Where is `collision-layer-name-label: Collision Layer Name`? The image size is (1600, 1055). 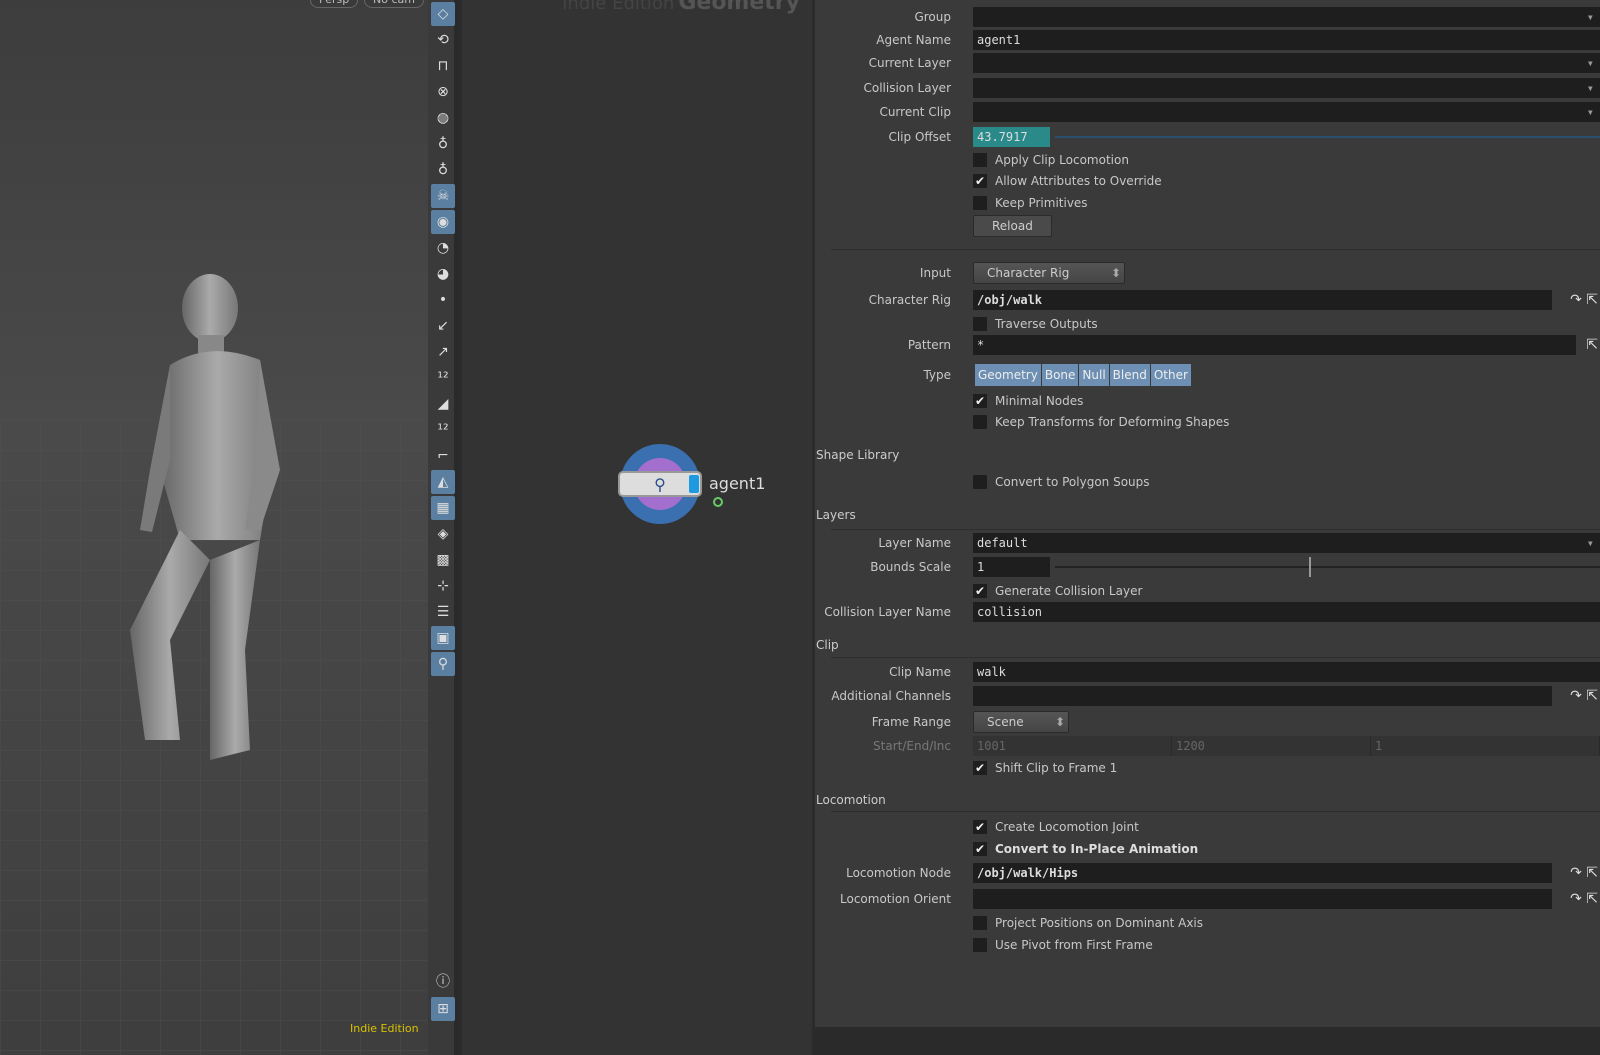
collision-layer-name-label: Collision Layer Name is located at coordinates (887, 612).